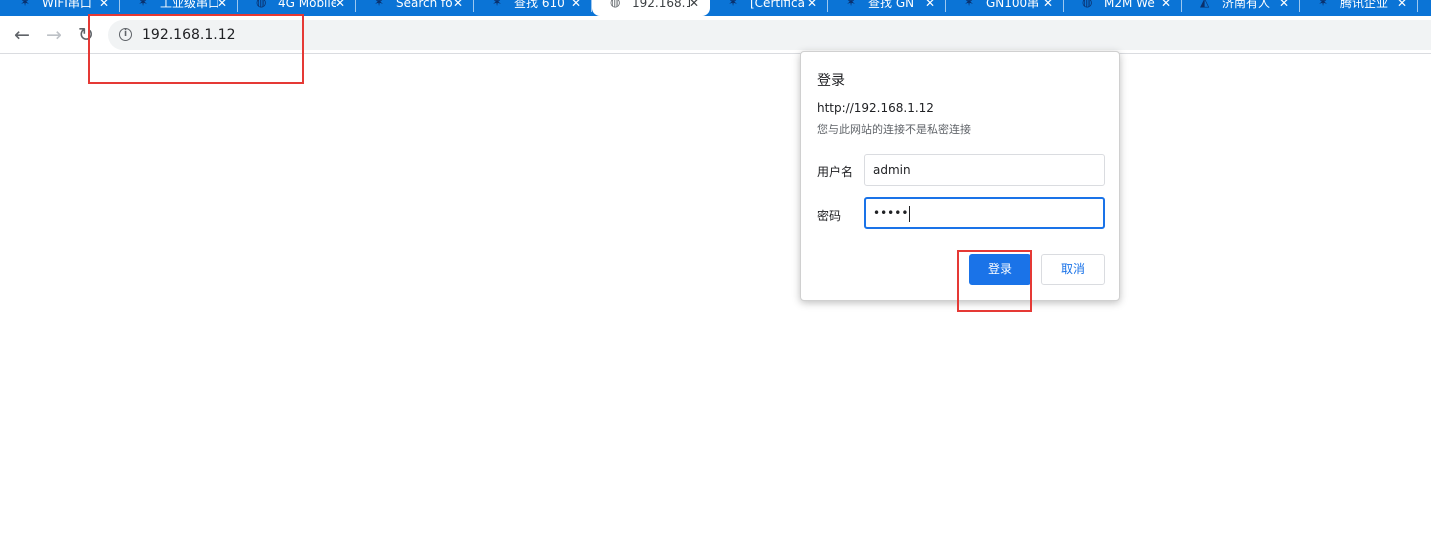  I want to click on tab-7: ✶ 查找 GN ✕, so click(887, 8).